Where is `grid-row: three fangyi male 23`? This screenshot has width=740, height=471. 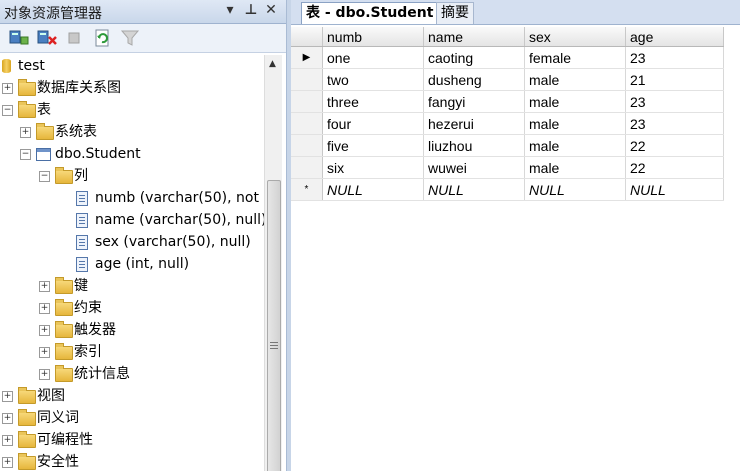 grid-row: three fangyi male 23 is located at coordinates (507, 101).